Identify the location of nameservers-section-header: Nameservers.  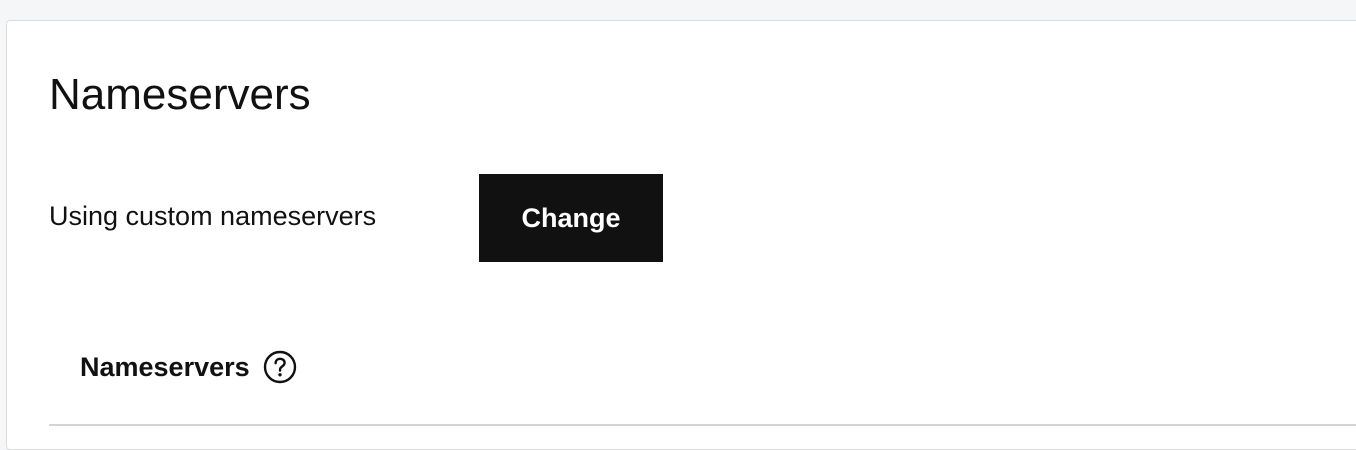
(188, 367).